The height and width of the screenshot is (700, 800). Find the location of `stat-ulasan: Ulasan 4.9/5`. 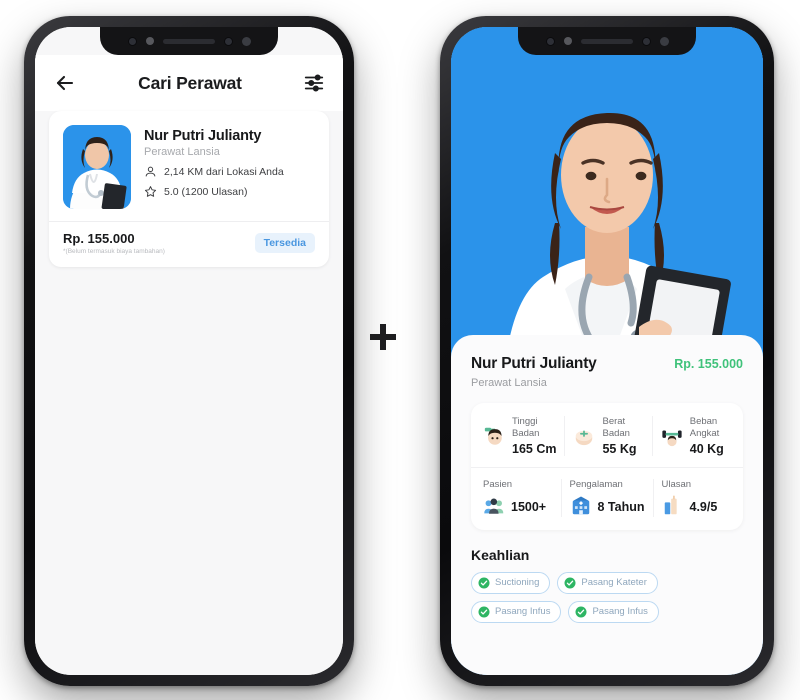

stat-ulasan: Ulasan 4.9/5 is located at coordinates (696, 497).